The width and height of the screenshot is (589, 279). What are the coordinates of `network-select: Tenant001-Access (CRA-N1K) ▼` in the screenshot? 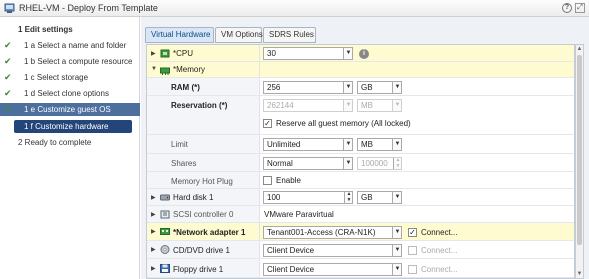 It's located at (332, 232).